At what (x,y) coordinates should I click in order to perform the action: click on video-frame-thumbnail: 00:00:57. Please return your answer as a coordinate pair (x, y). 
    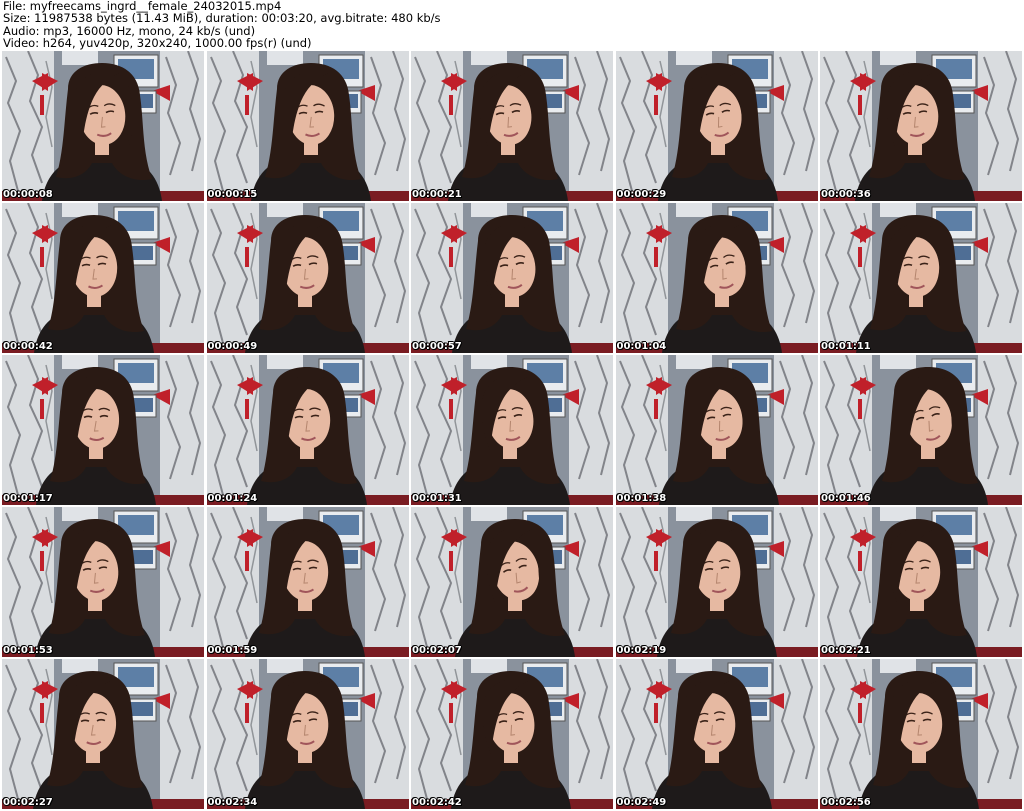
    Looking at the image, I should click on (512, 278).